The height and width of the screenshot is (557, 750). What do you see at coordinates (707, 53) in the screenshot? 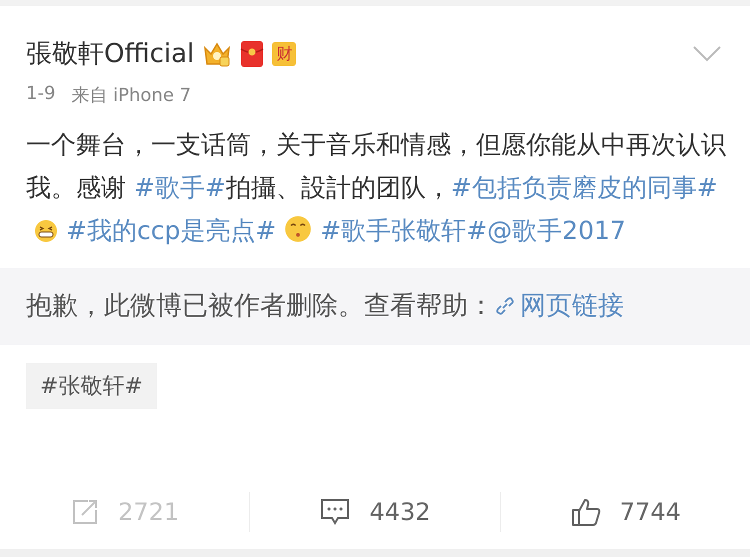
I see `chevron-down-icon` at bounding box center [707, 53].